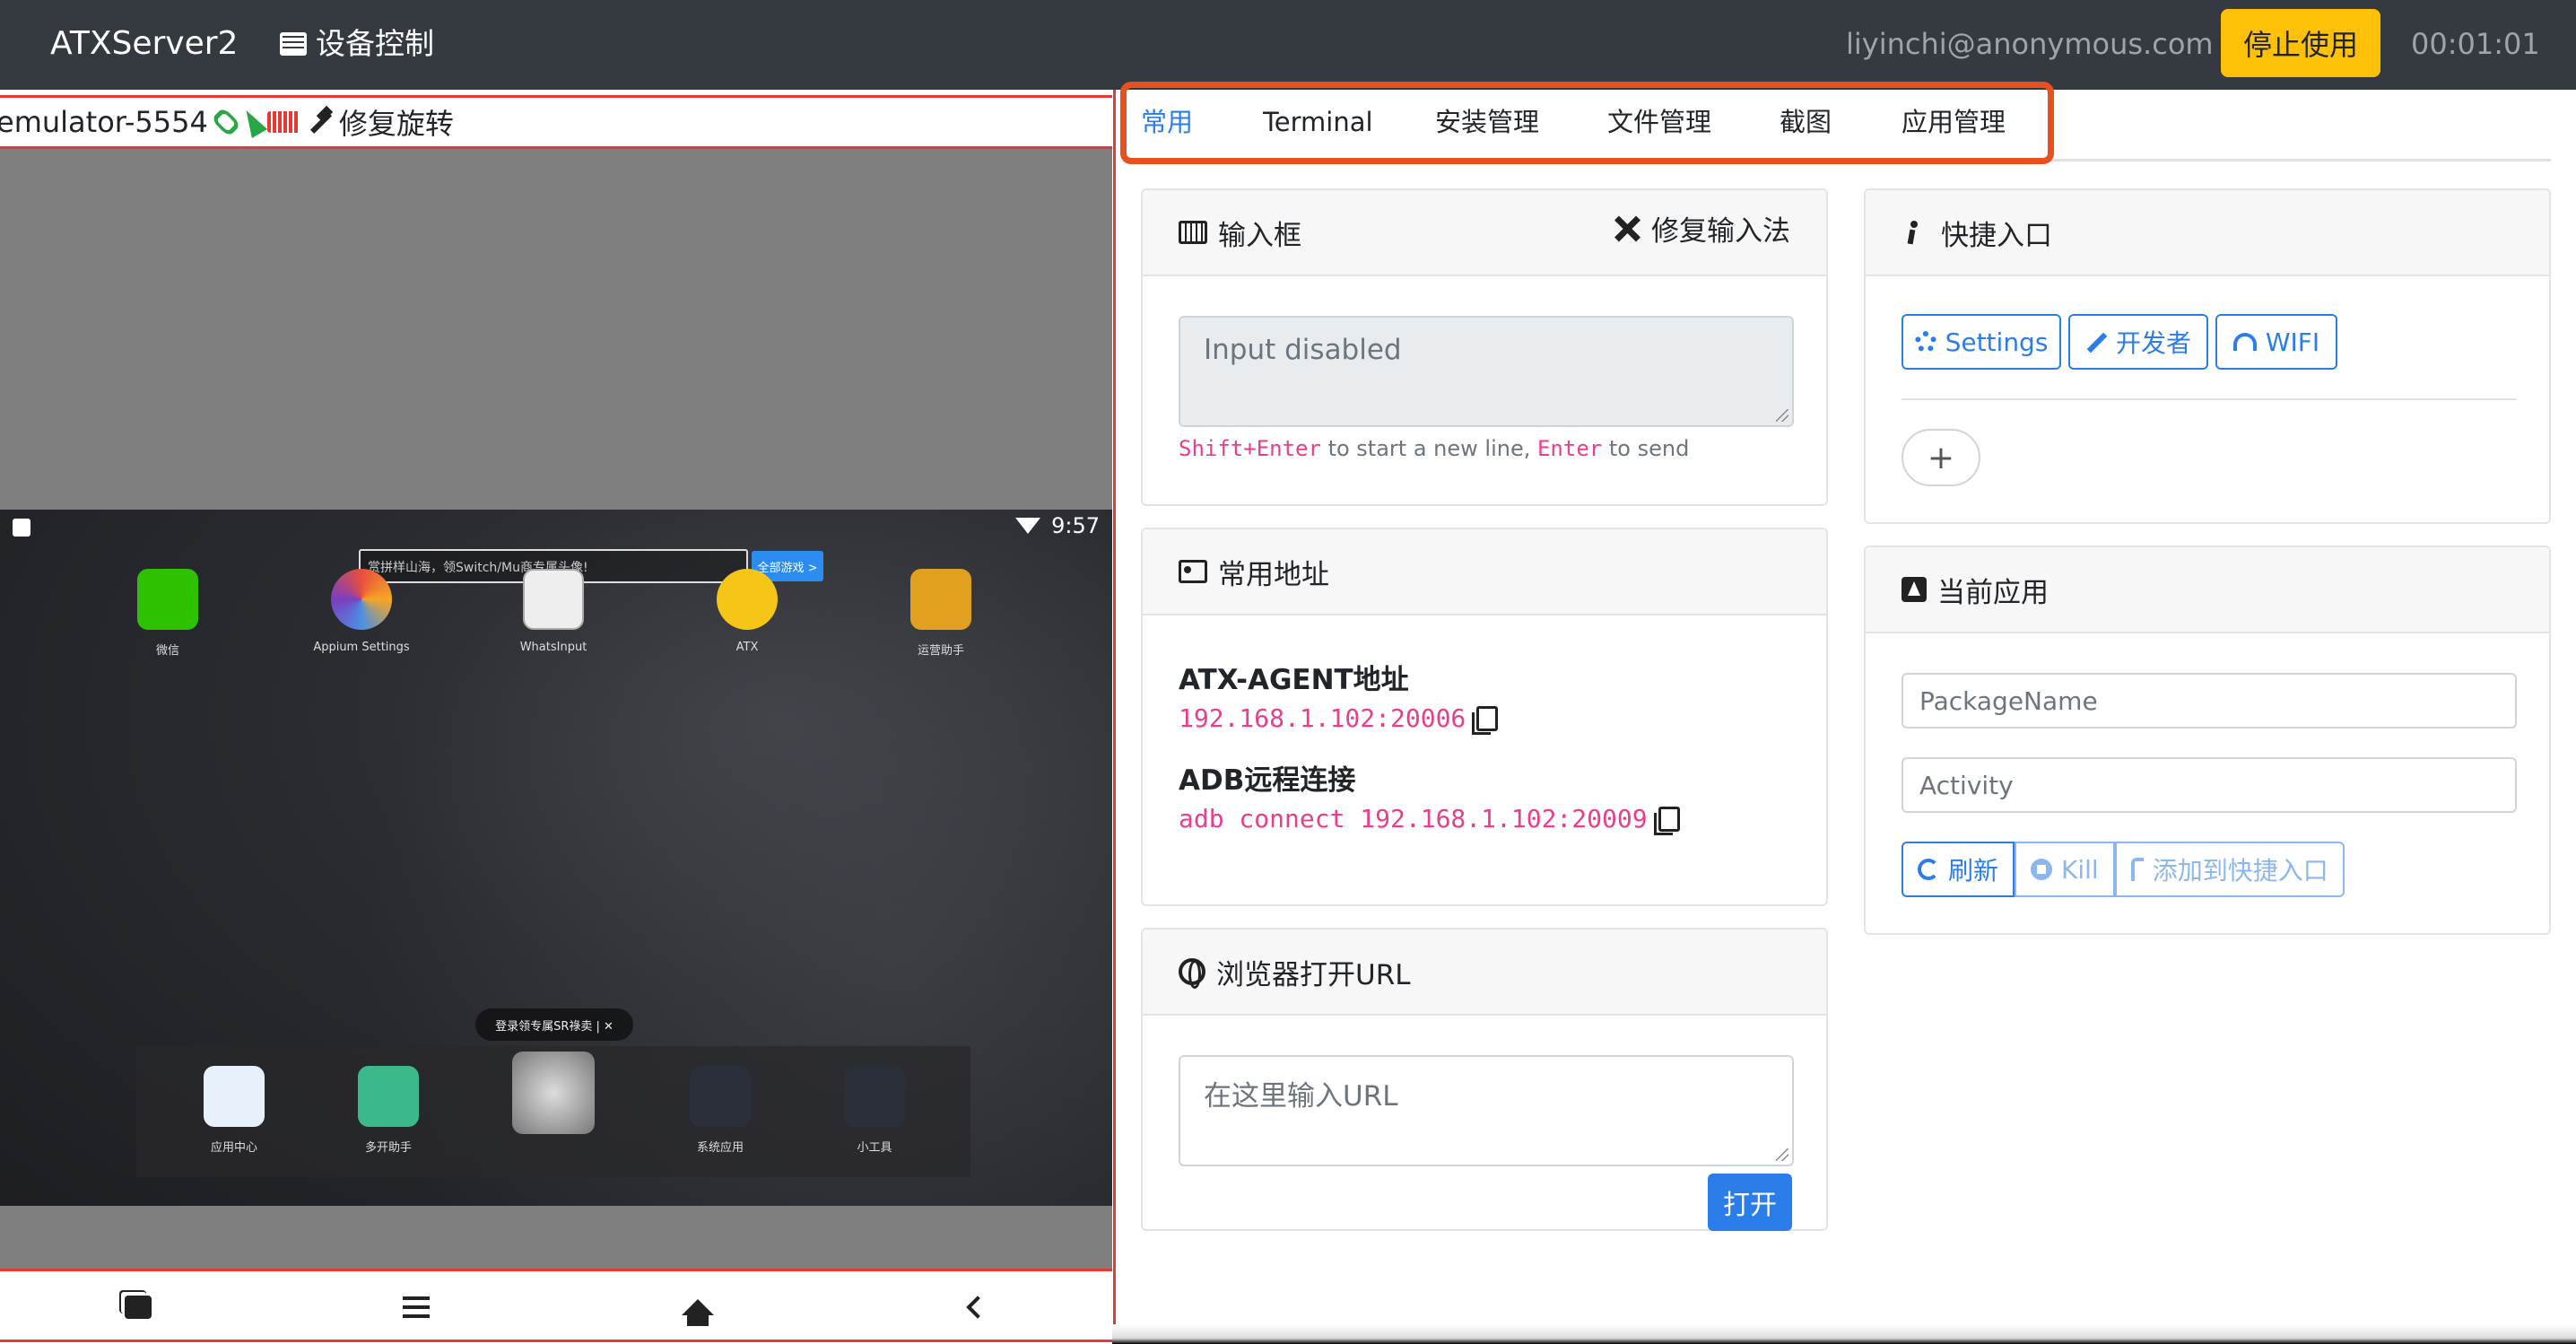 The width and height of the screenshot is (2576, 1344). I want to click on nav-device-control-label: 设备控制, so click(375, 43).